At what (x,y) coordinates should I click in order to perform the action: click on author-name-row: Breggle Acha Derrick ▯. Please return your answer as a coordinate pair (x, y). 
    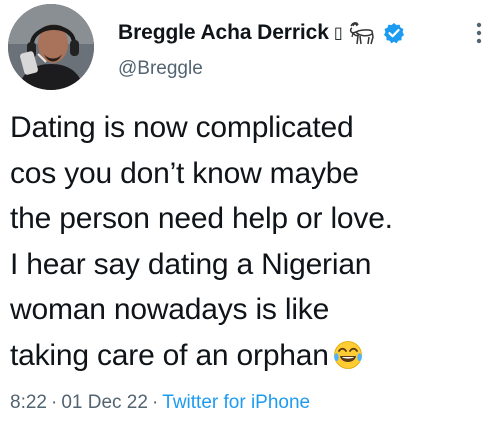
    Looking at the image, I should click on (261, 33).